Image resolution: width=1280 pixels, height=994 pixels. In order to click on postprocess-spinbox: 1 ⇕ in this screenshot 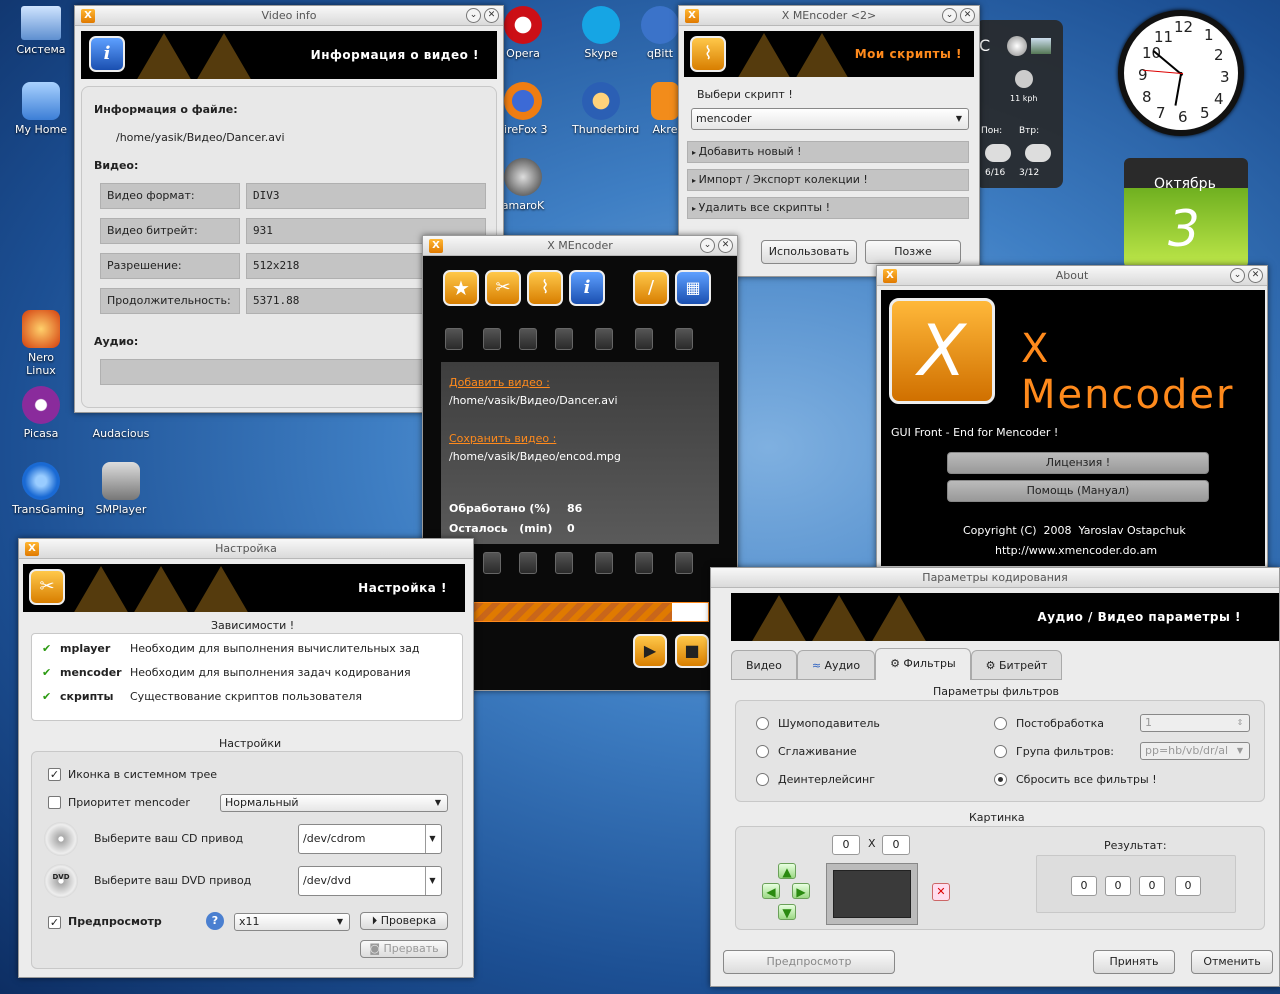, I will do `click(1195, 723)`.